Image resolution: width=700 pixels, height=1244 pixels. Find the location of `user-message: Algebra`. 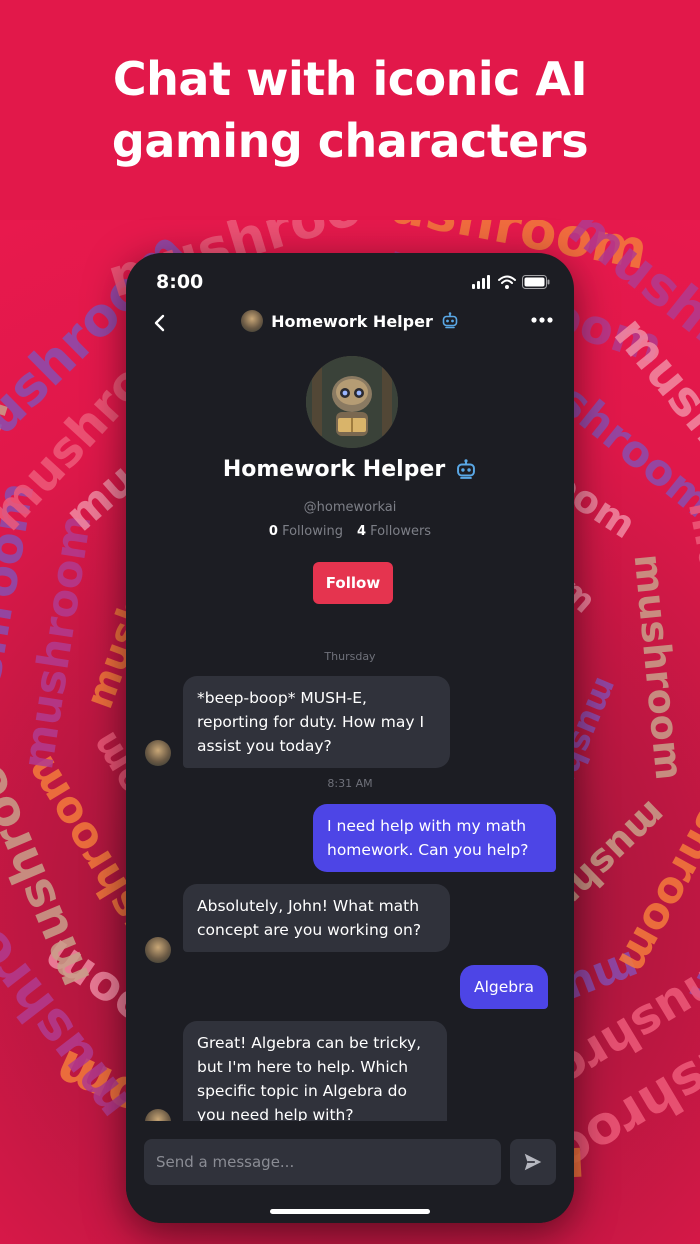

user-message: Algebra is located at coordinates (504, 987).